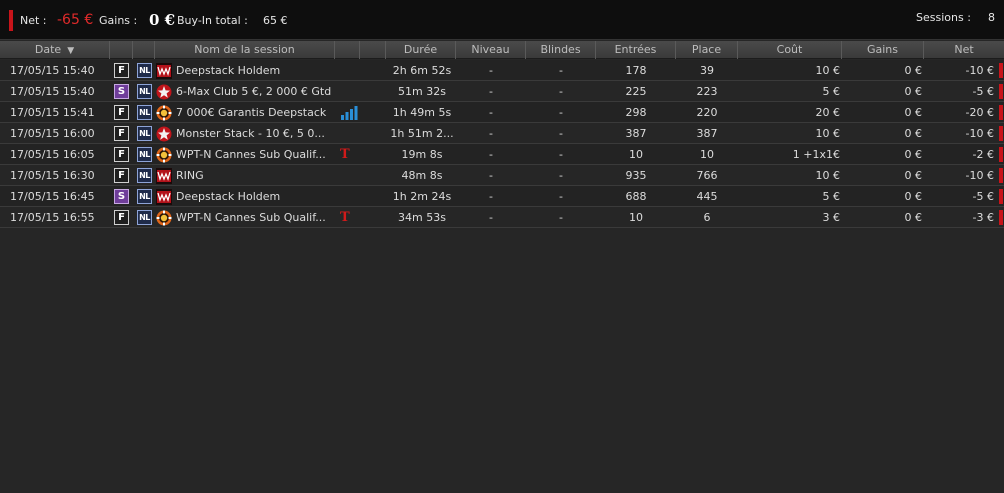 Image resolution: width=1004 pixels, height=493 pixels. Describe the element at coordinates (164, 92) in the screenshot. I see `pokerstars-icon` at that location.